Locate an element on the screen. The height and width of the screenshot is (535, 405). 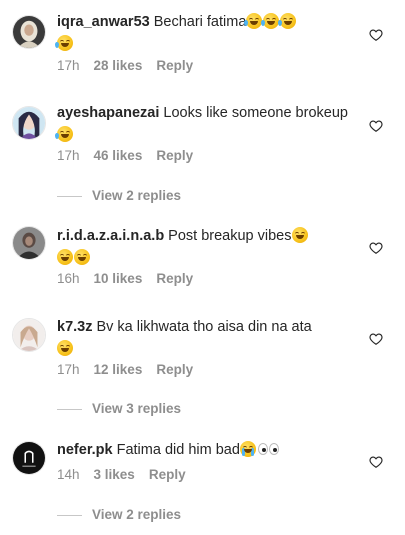
view-replies-button: View 3 replies is located at coordinates (119, 410).